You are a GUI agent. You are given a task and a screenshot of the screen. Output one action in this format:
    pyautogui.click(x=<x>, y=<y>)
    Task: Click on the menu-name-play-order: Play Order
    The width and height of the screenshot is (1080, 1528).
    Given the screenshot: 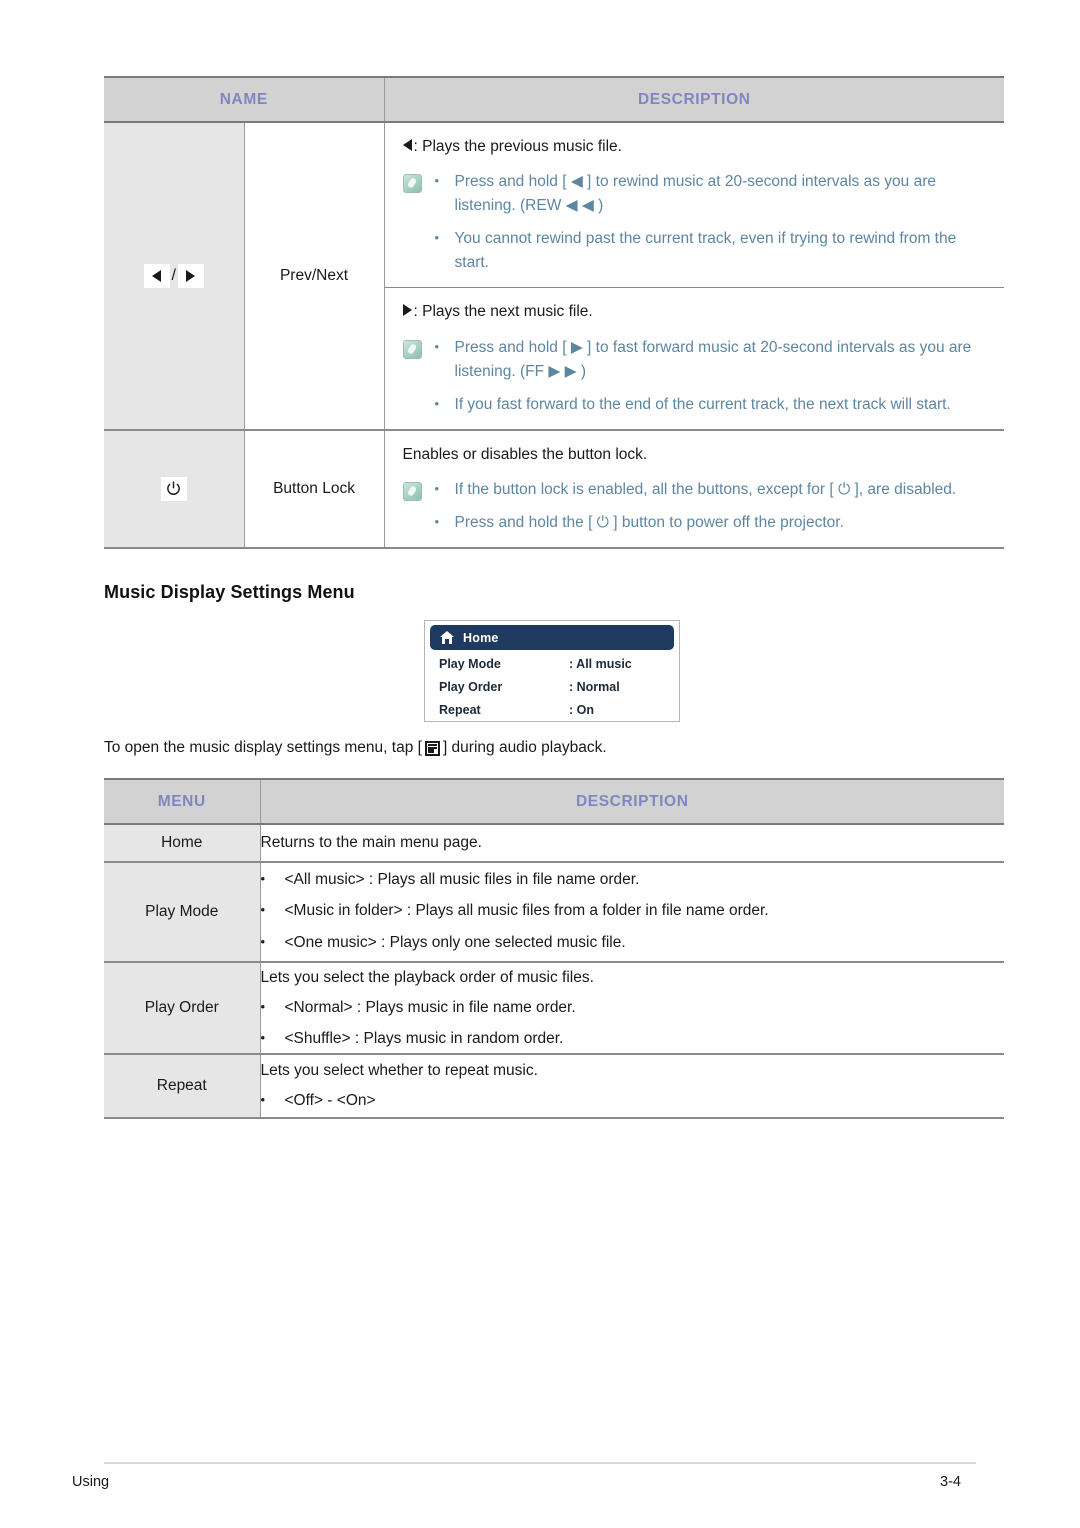 What is the action you would take?
    pyautogui.click(x=182, y=1008)
    